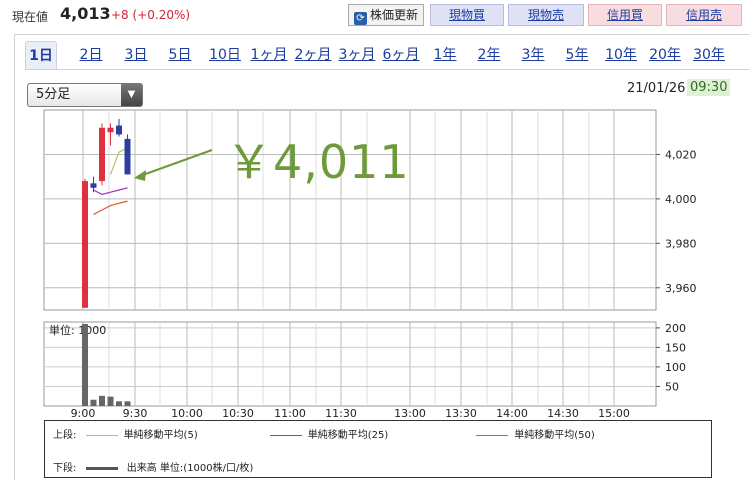 Image resolution: width=749 pixels, height=480 pixels. What do you see at coordinates (681, 199) in the screenshot?
I see `price-tick-label: 4,000` at bounding box center [681, 199].